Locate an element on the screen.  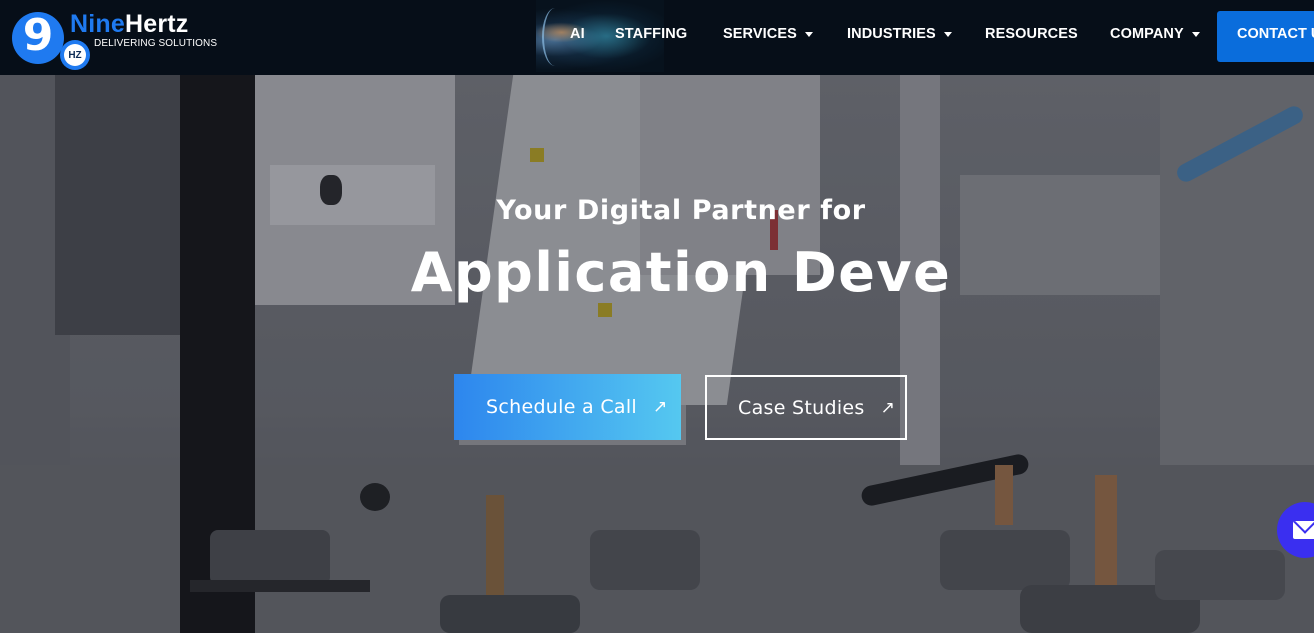
nav-item-ai: AI is located at coordinates (577, 34).